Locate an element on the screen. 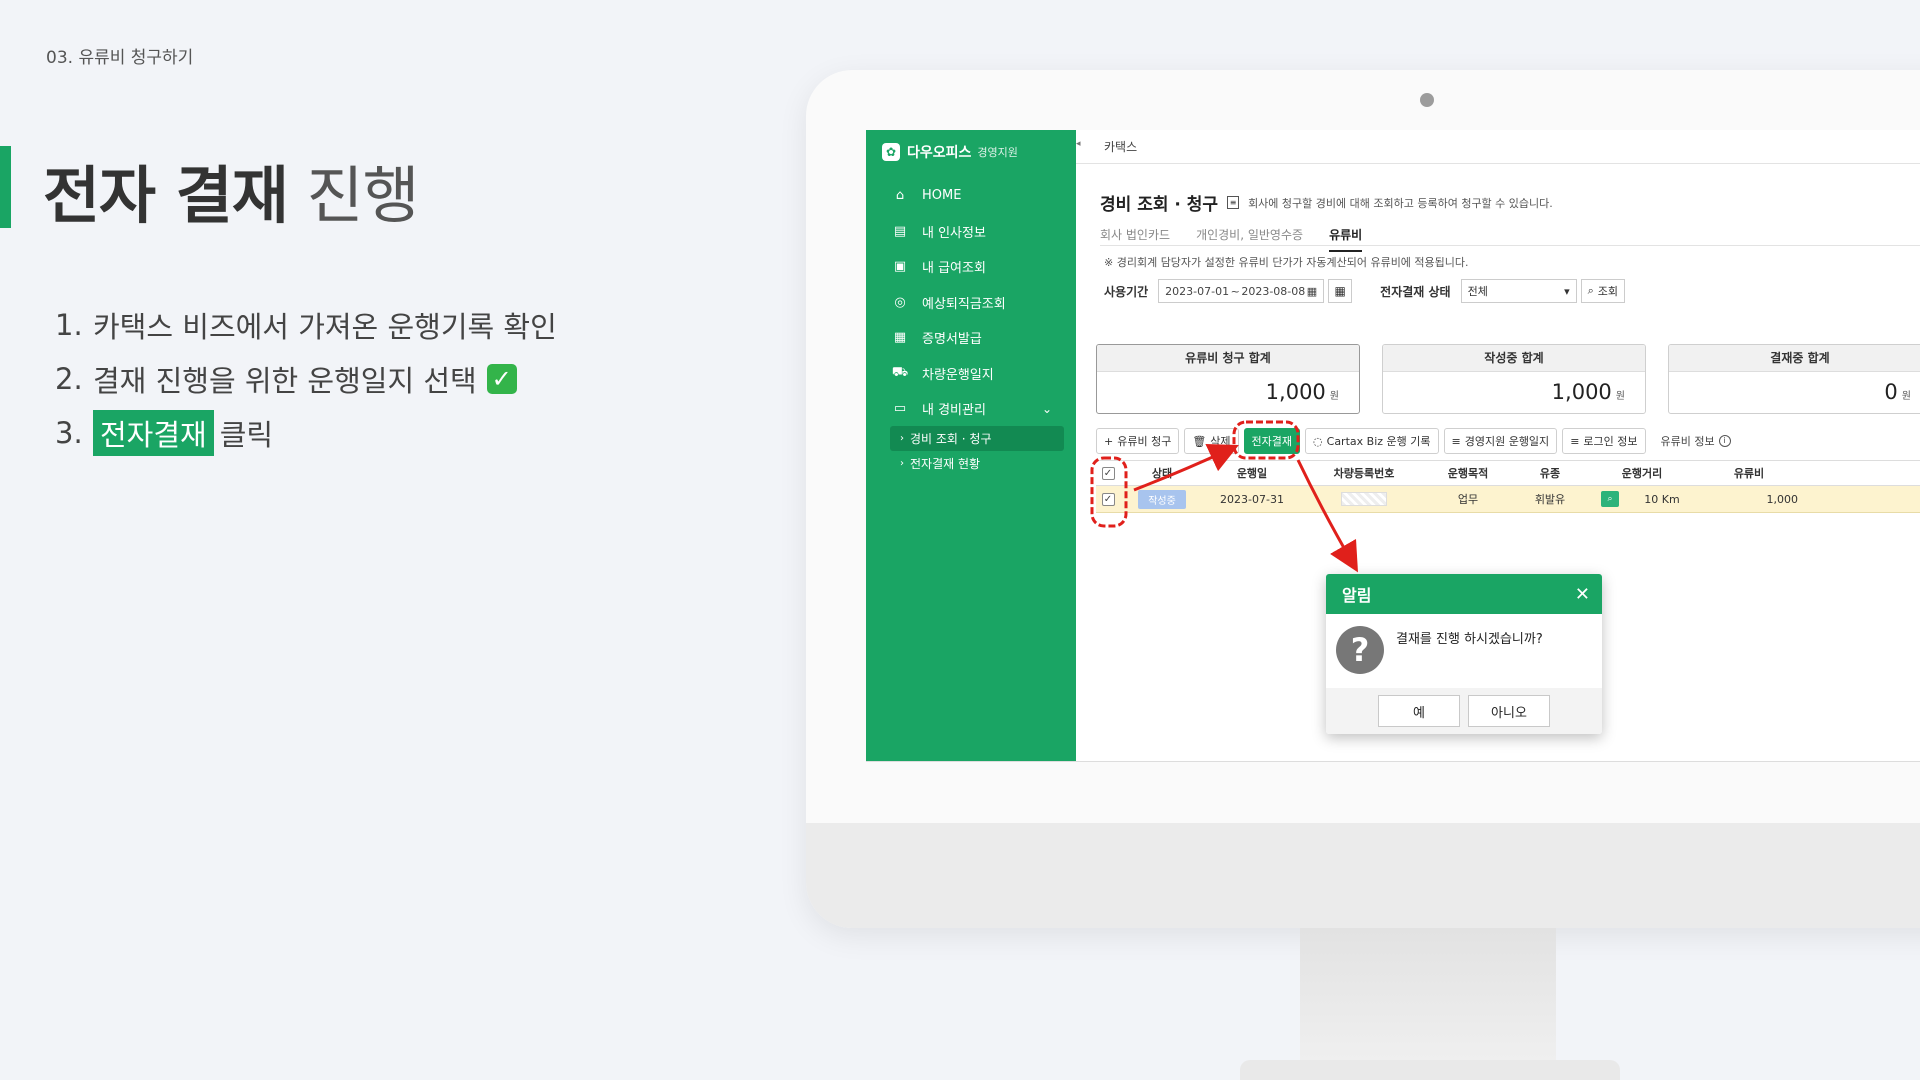  info-icon: i is located at coordinates (1724, 441).